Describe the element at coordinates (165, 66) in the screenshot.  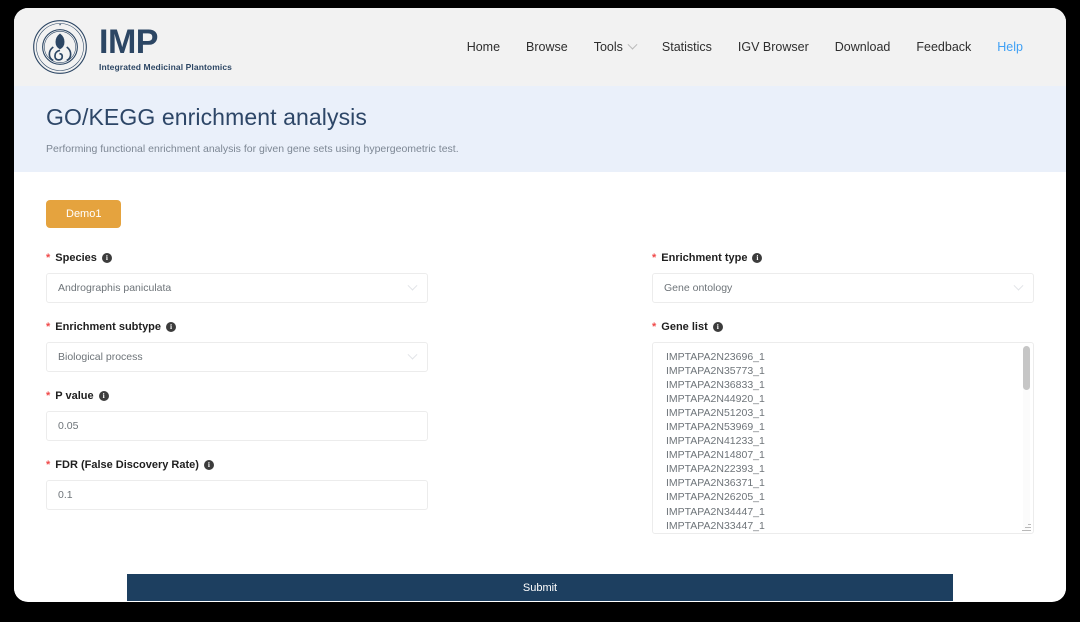
I see `brand-subtitle: Integrated Medicinal Plantomics` at that location.